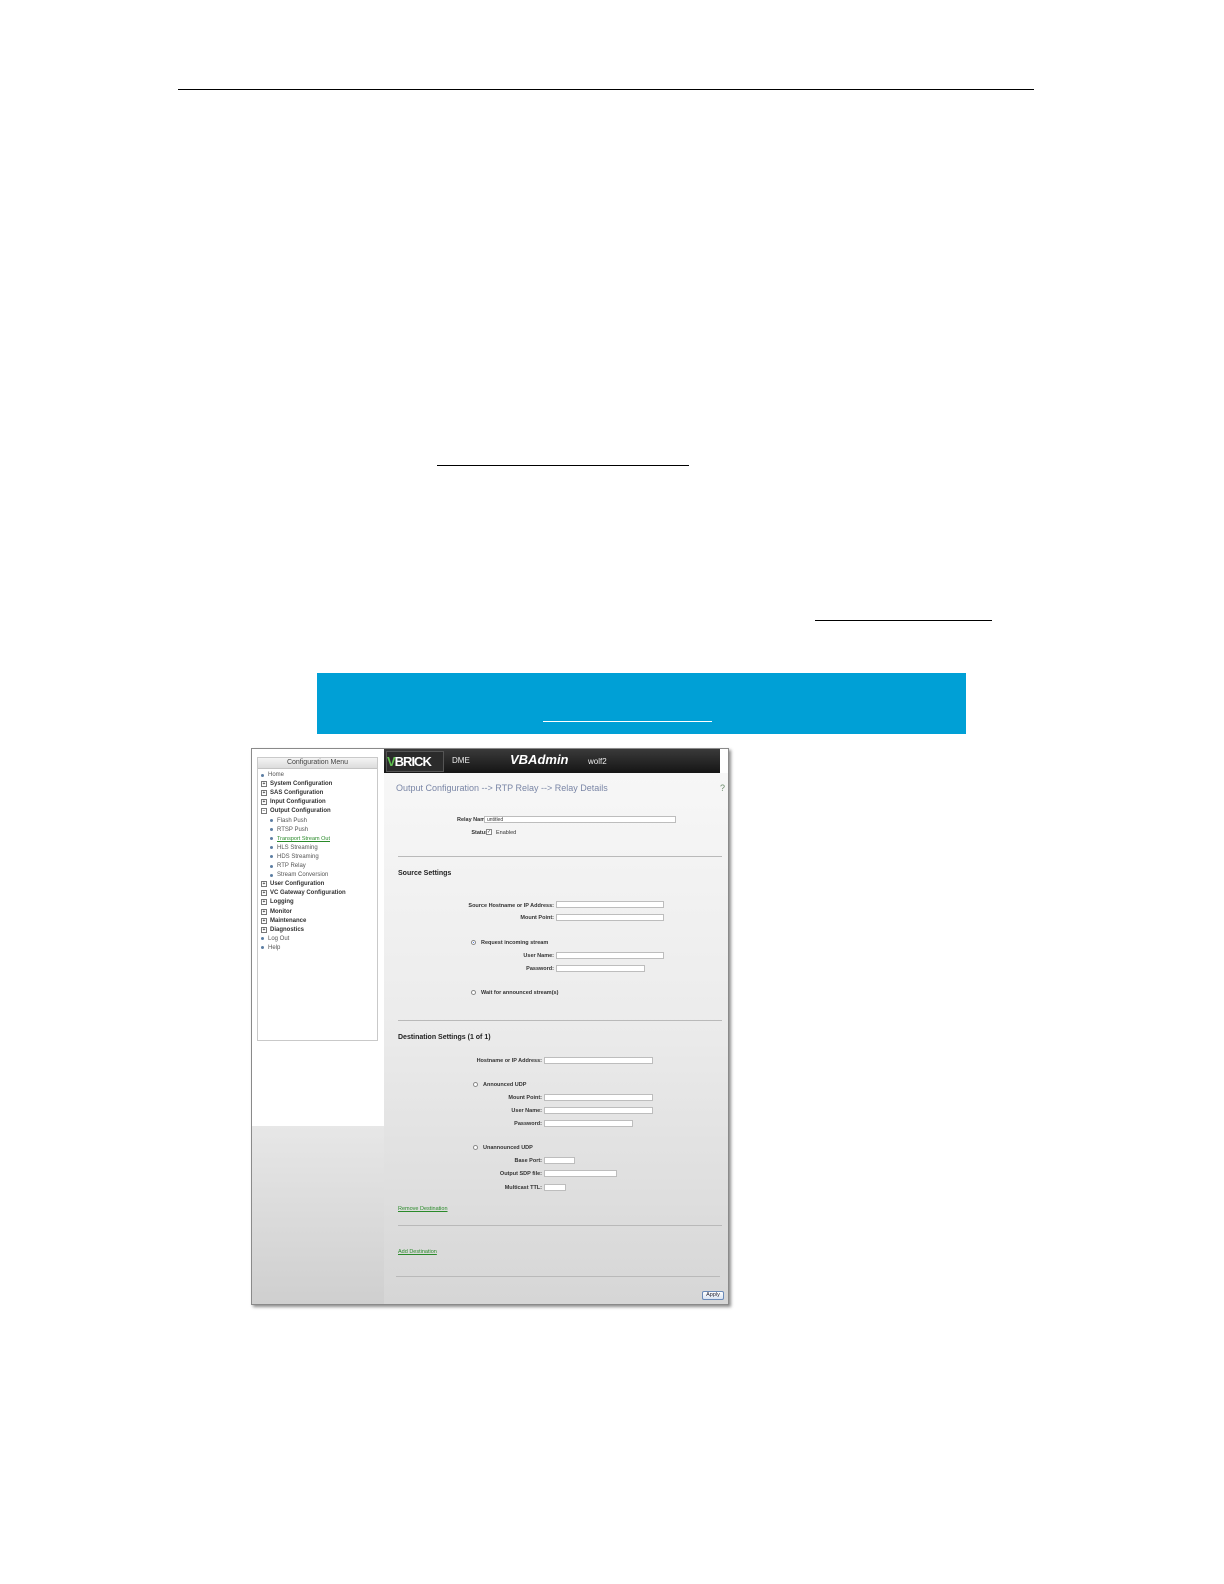 The image size is (1224, 1584). What do you see at coordinates (444, 1037) in the screenshot?
I see `destination-settings-heading: Destination Settings (1 of 1)` at bounding box center [444, 1037].